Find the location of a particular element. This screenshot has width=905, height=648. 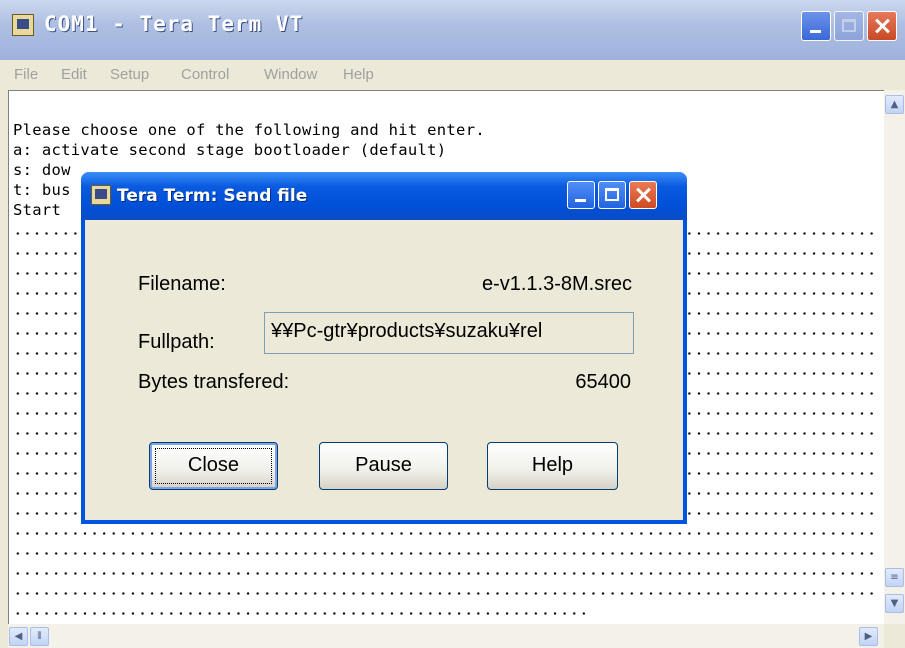

scroll-thumb: ≡ is located at coordinates (894, 577).